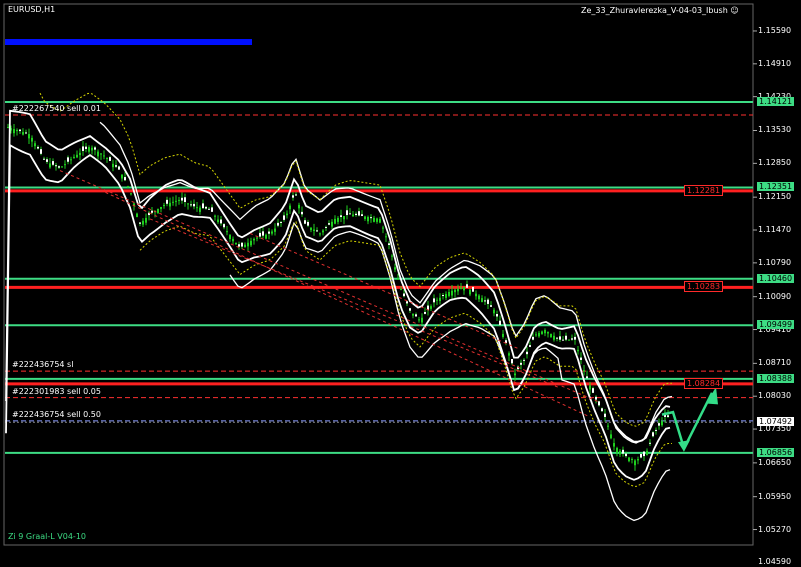 The width and height of the screenshot is (801, 567). I want to click on axis-tick-label: 1.14910, so click(775, 63).